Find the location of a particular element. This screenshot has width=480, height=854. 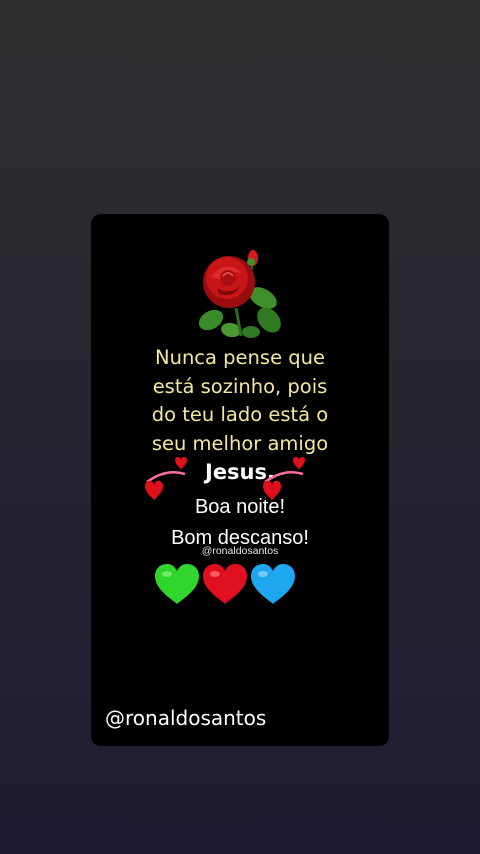

jesus-text: Jesus. is located at coordinates (240, 472).